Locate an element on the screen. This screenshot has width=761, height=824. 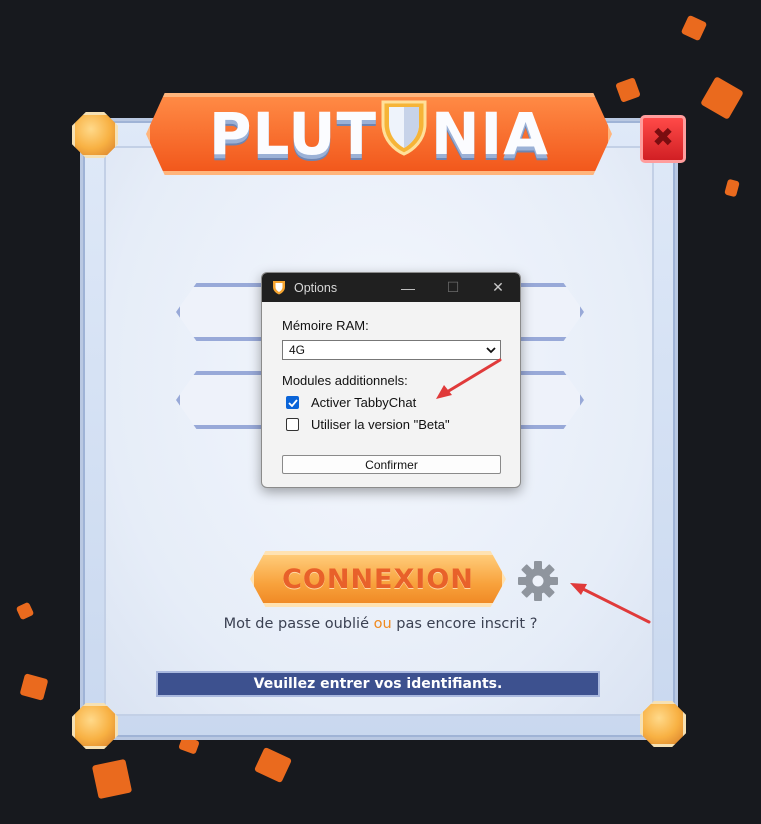
check-icon is located at coordinates (292, 402).